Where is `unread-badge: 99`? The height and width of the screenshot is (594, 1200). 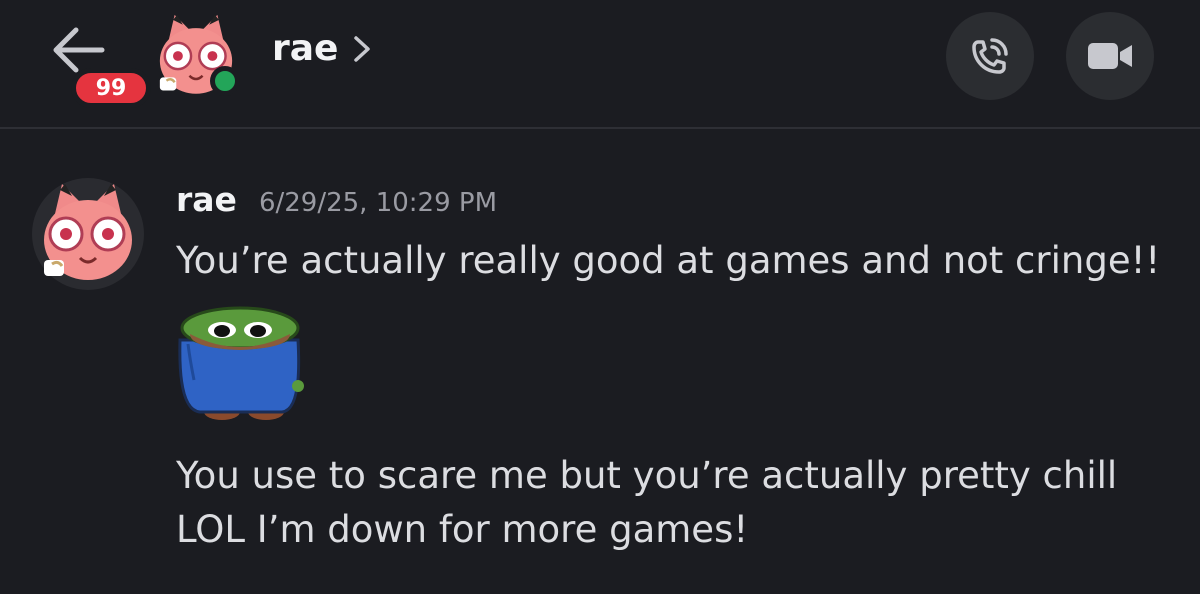 unread-badge: 99 is located at coordinates (111, 88).